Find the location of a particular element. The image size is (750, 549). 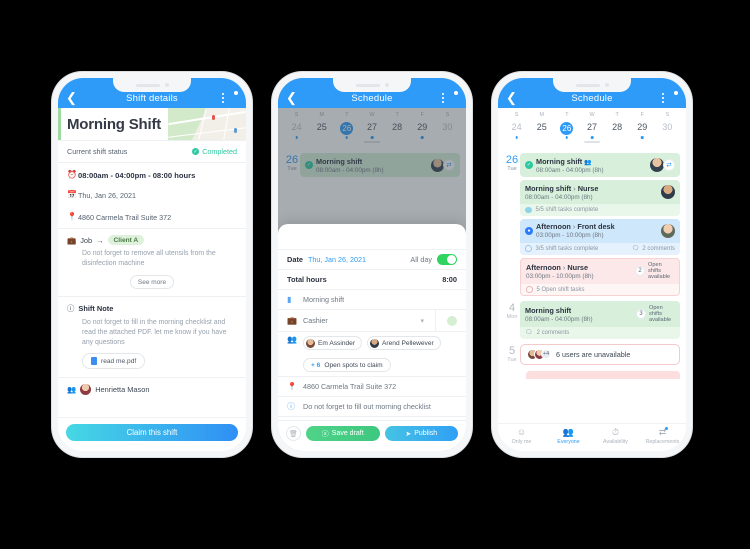

person-name: Arend Pellewever is located at coordinates (408, 343).